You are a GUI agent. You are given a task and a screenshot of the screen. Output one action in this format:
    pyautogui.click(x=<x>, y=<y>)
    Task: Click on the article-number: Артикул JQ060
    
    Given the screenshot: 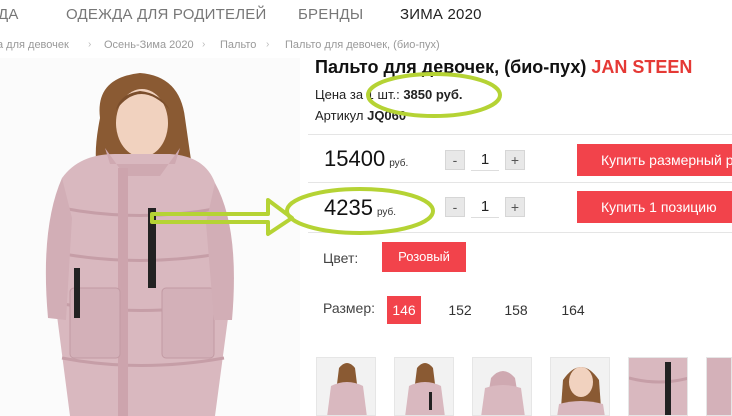 What is the action you would take?
    pyautogui.click(x=360, y=115)
    